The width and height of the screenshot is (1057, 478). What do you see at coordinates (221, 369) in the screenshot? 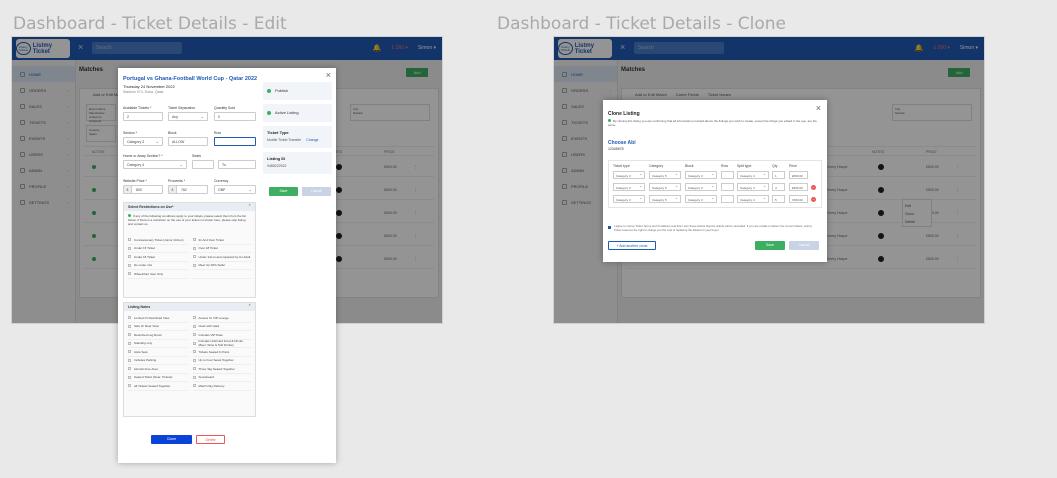
I see `option-item: Three Tag Seated Together` at bounding box center [221, 369].